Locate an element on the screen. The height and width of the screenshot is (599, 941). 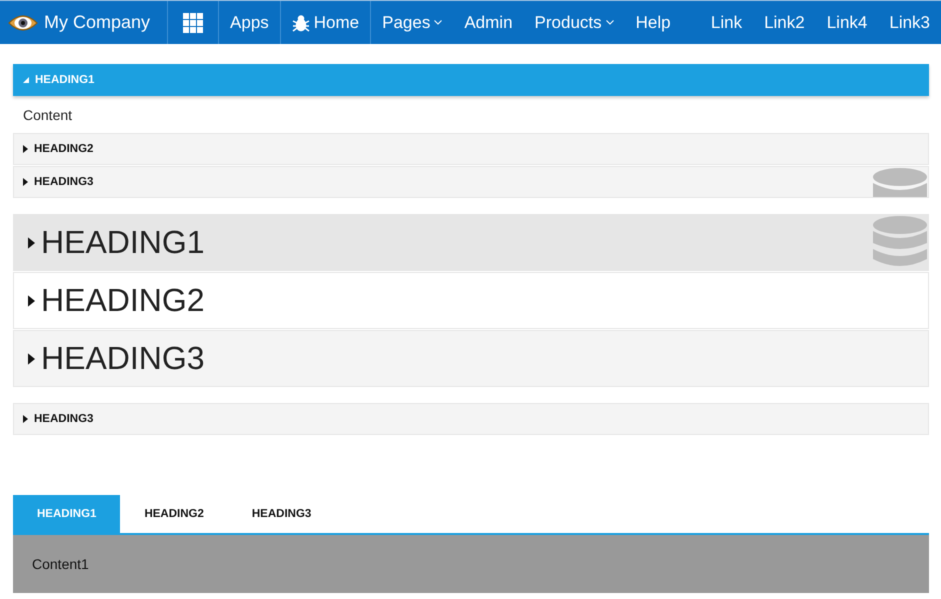
tab: HEADING1 is located at coordinates (66, 514).